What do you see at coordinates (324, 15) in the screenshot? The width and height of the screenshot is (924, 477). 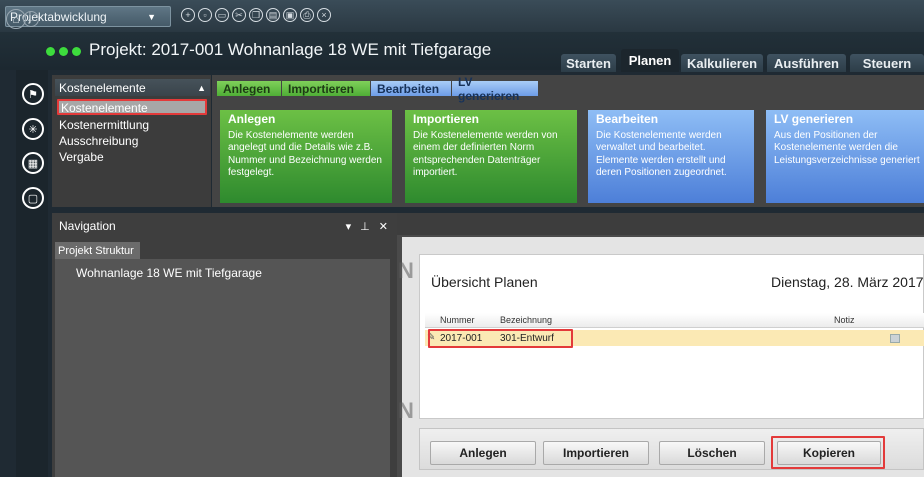 I see `close-icon: ×` at bounding box center [324, 15].